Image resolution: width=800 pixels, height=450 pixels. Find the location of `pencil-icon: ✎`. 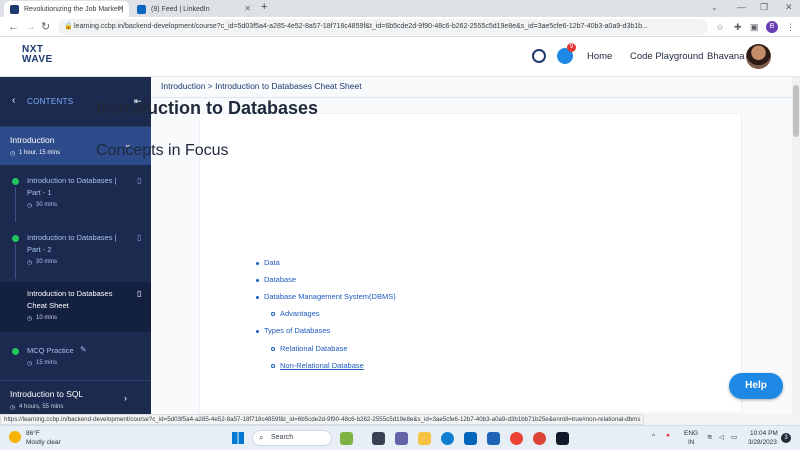

pencil-icon: ✎ is located at coordinates (83, 349).